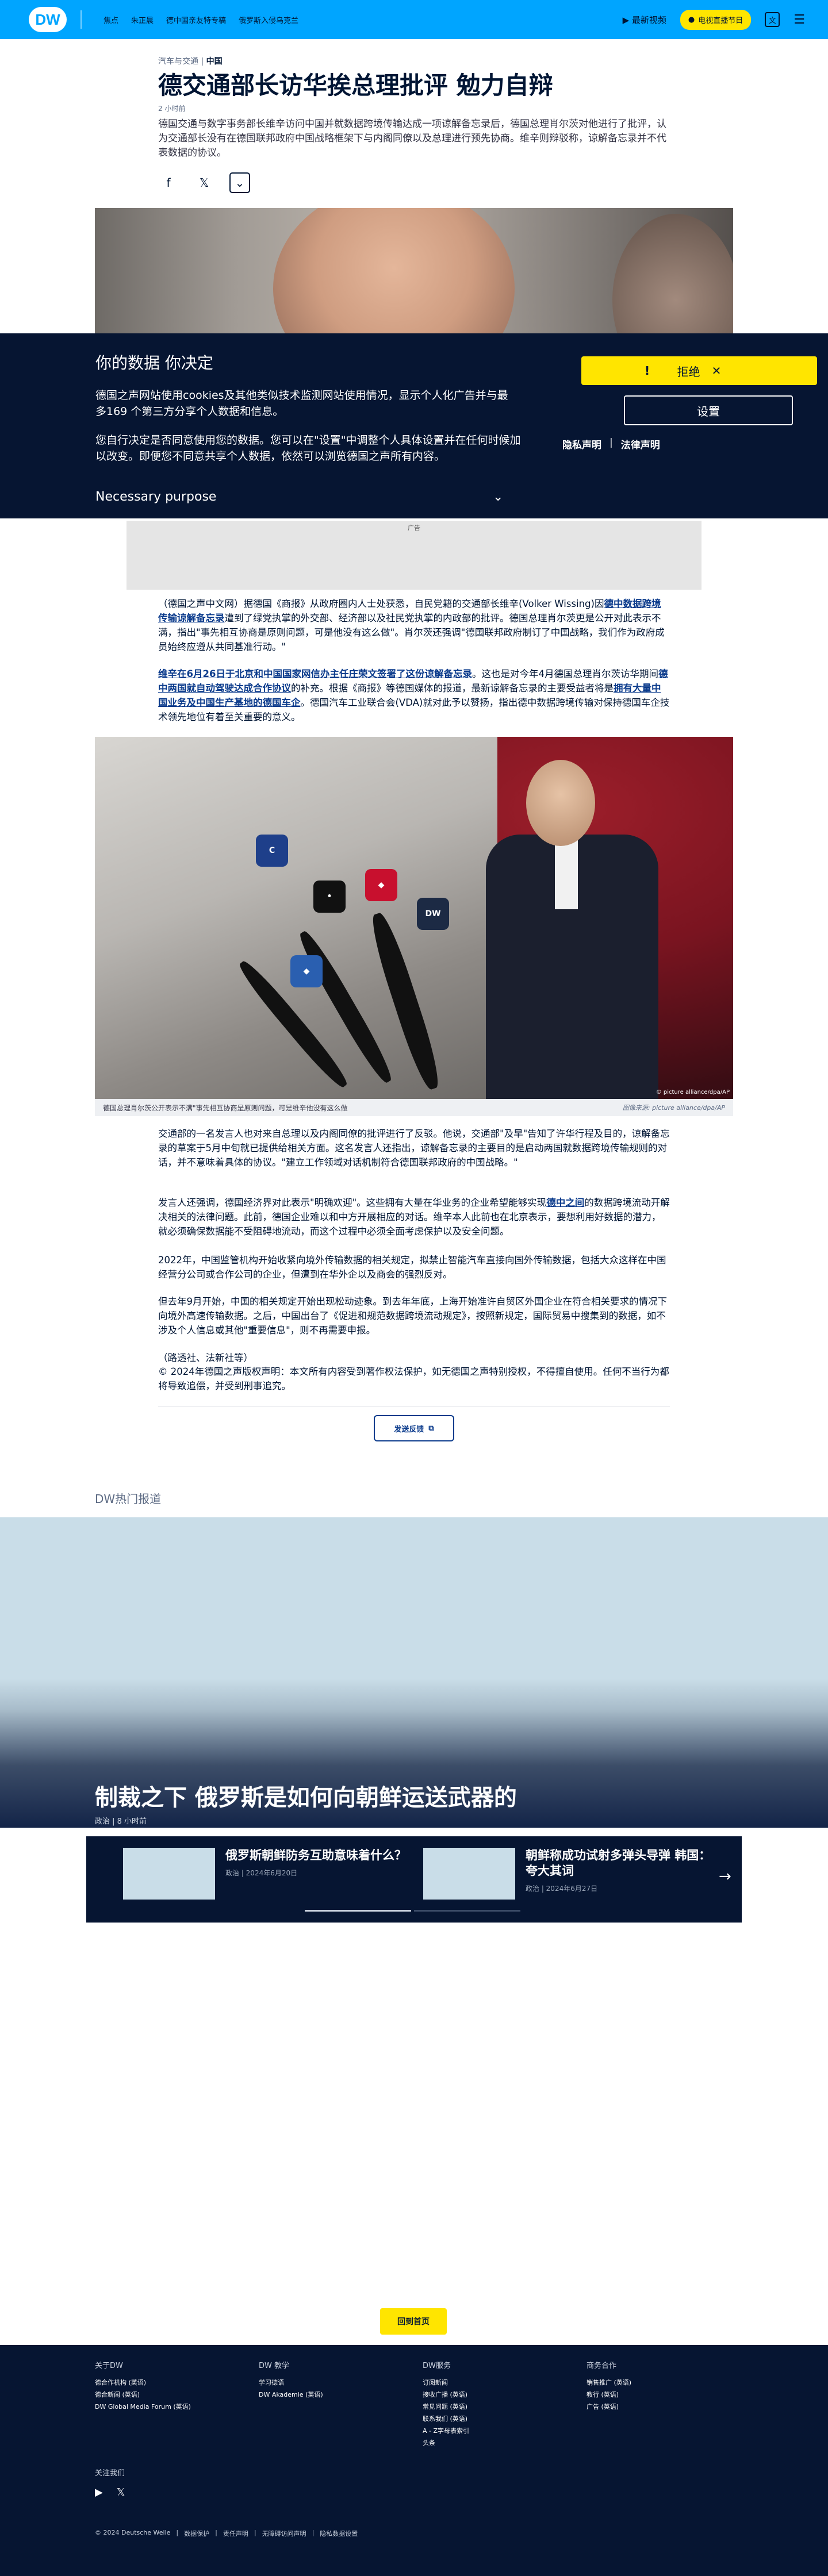 The width and height of the screenshot is (828, 2576). What do you see at coordinates (673, 1108) in the screenshot?
I see `photo-credit: 图像来源: picture alliance/dpa/AP` at bounding box center [673, 1108].